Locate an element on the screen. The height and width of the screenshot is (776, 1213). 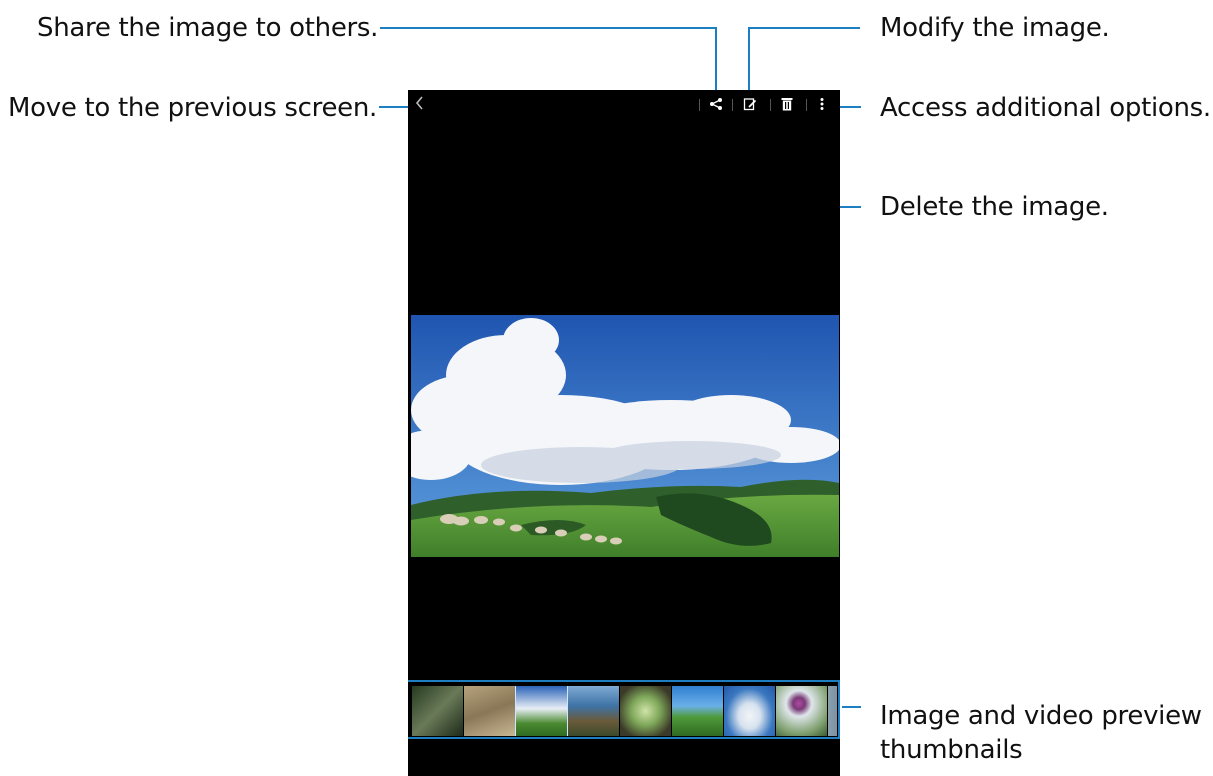
thumbs-callout-label-2: thumbnails is located at coordinates (951, 750).